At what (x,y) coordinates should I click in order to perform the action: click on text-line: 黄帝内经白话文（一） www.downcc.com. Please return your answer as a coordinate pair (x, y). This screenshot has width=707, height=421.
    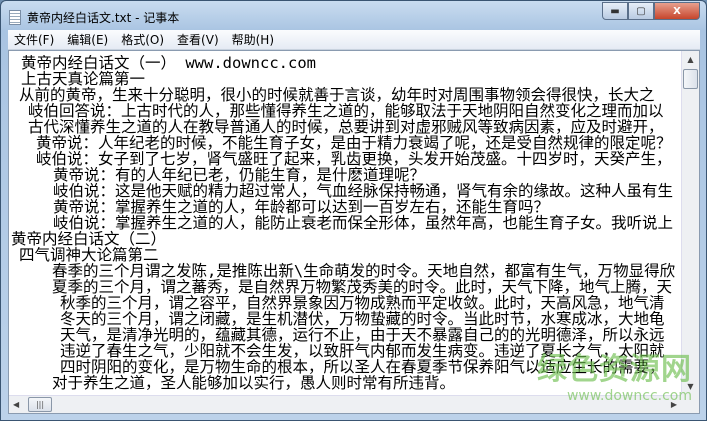
    Looking at the image, I should click on (168, 63).